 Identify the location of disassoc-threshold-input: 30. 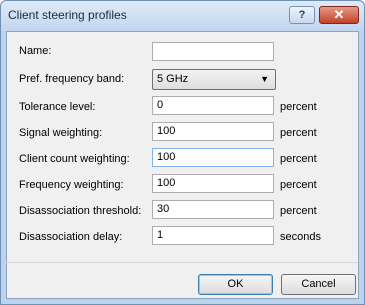
(213, 209).